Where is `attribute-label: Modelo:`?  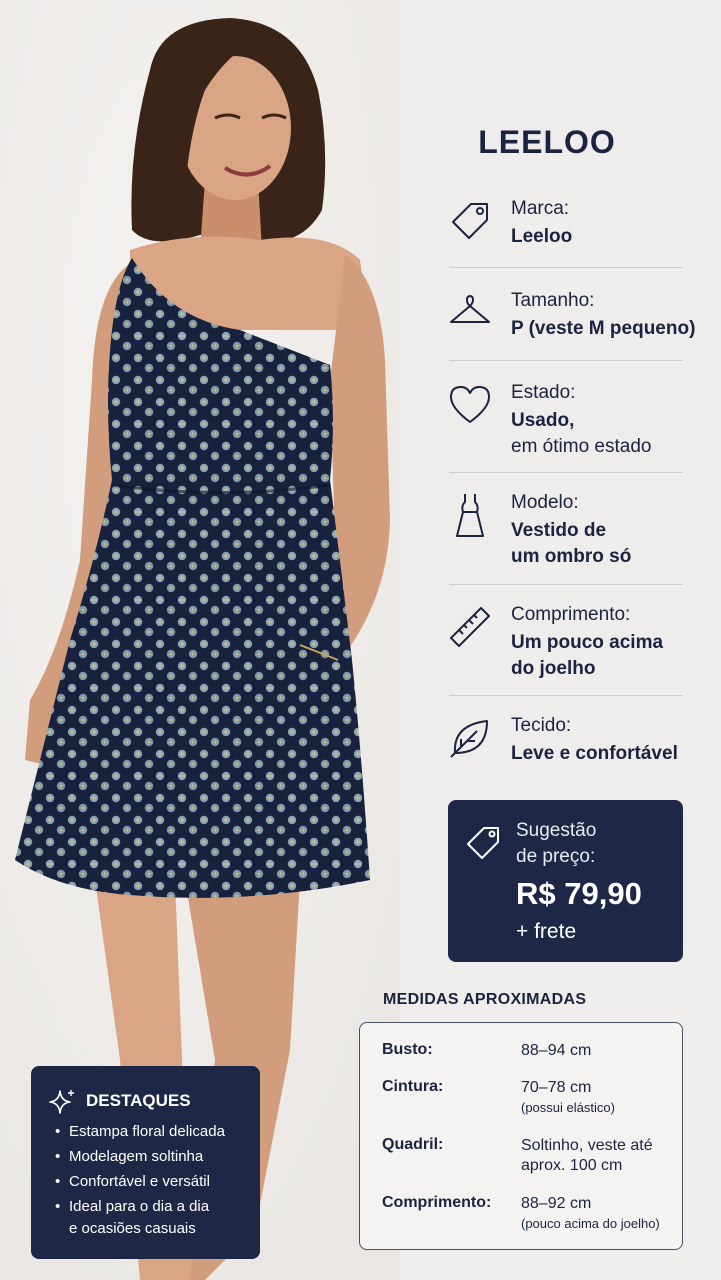
attribute-label: Modelo: is located at coordinates (545, 502).